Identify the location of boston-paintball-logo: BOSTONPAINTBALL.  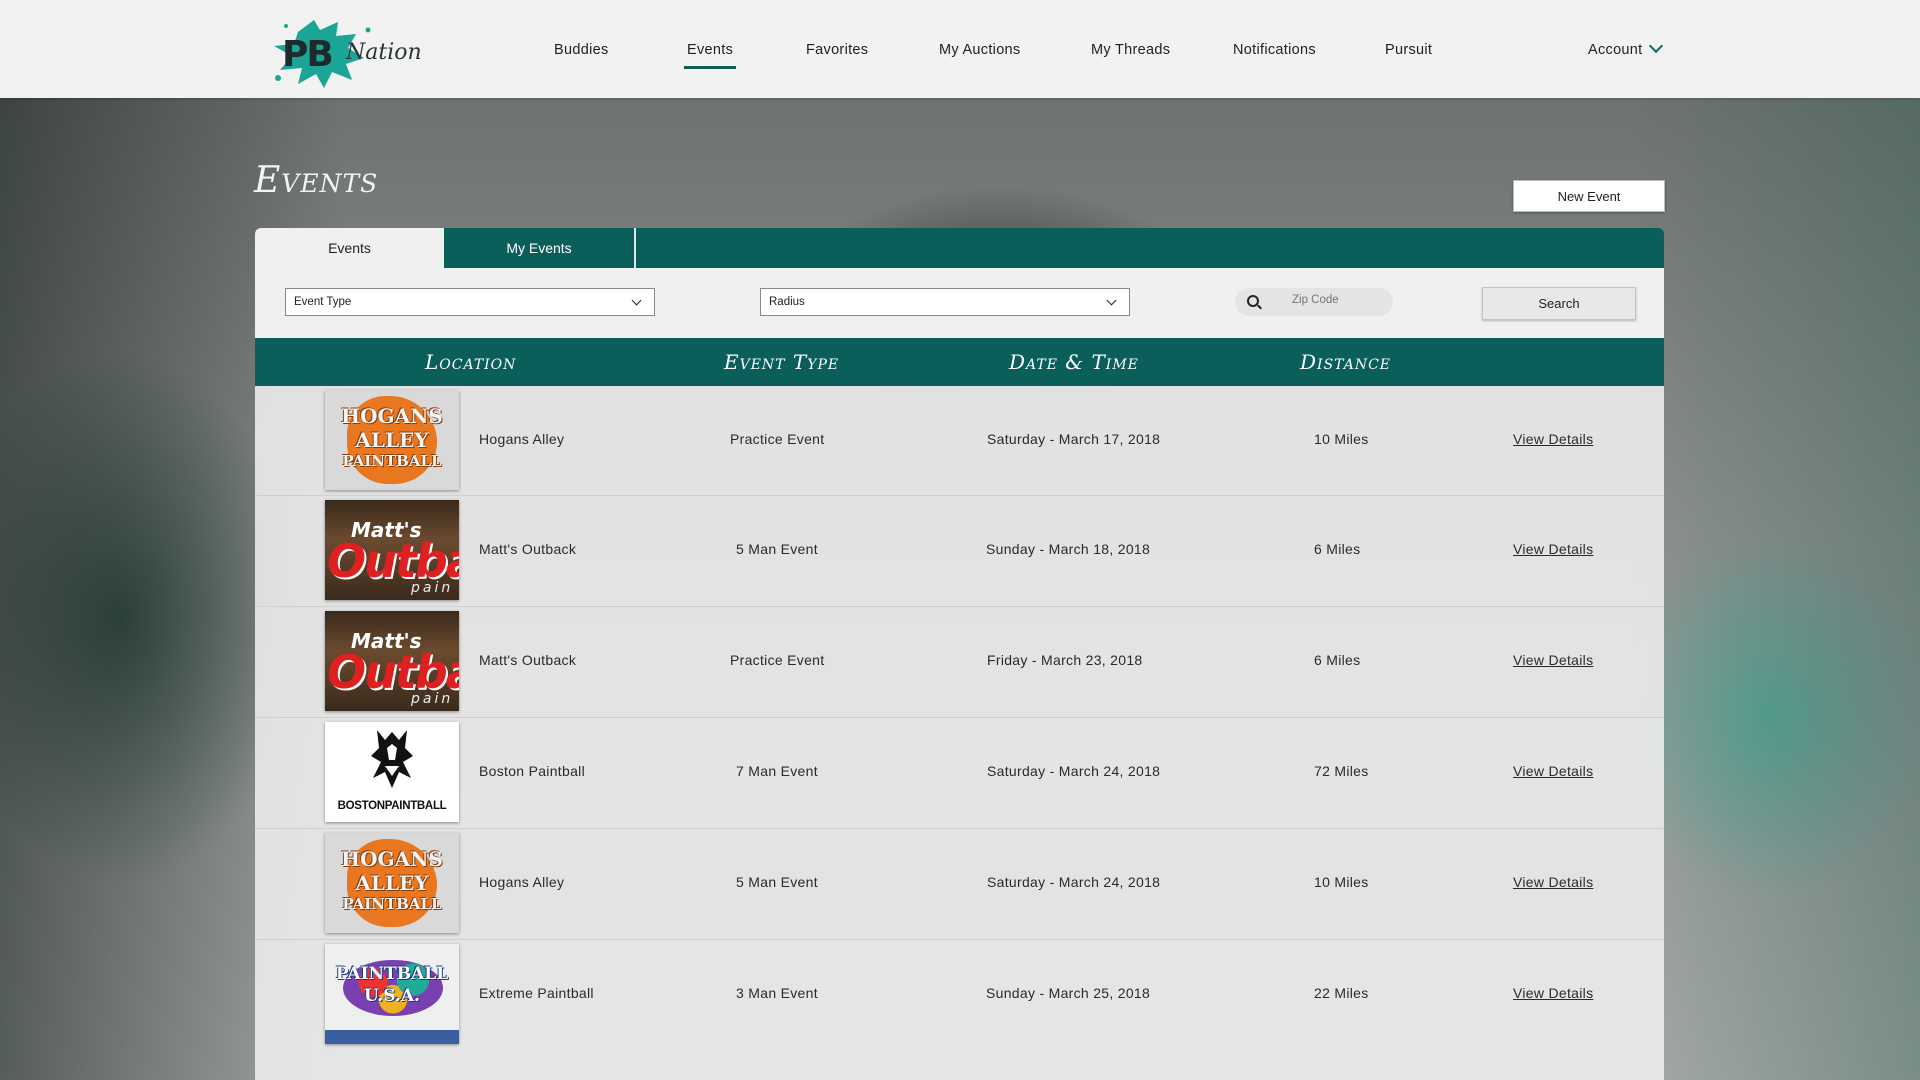
(392, 772).